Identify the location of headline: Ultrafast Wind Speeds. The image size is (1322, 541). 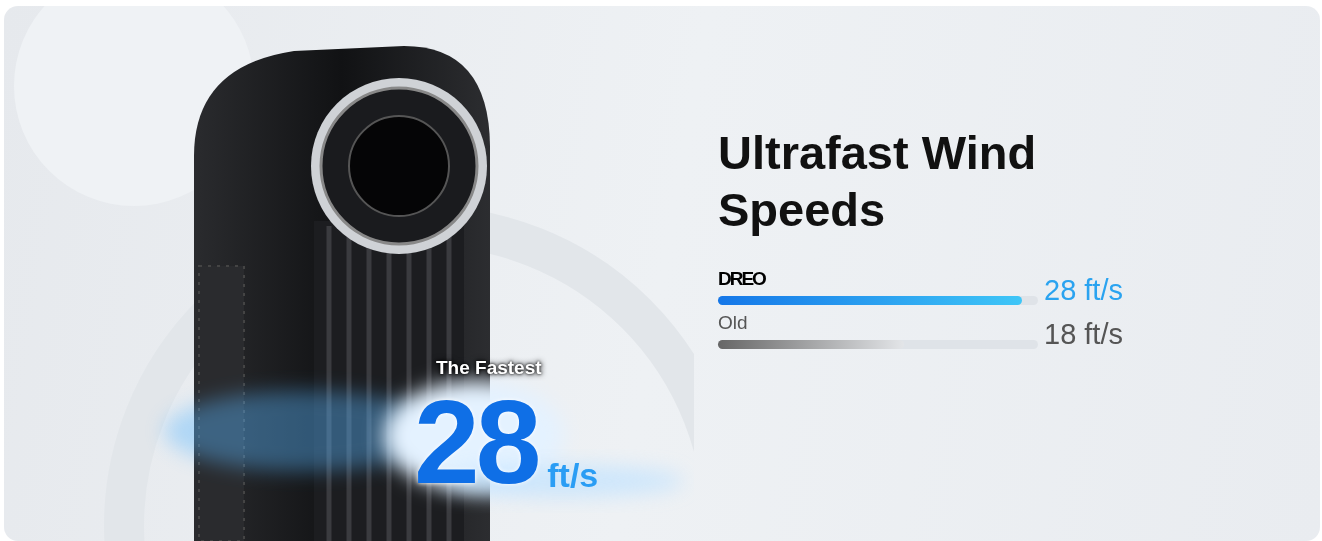
(878, 182).